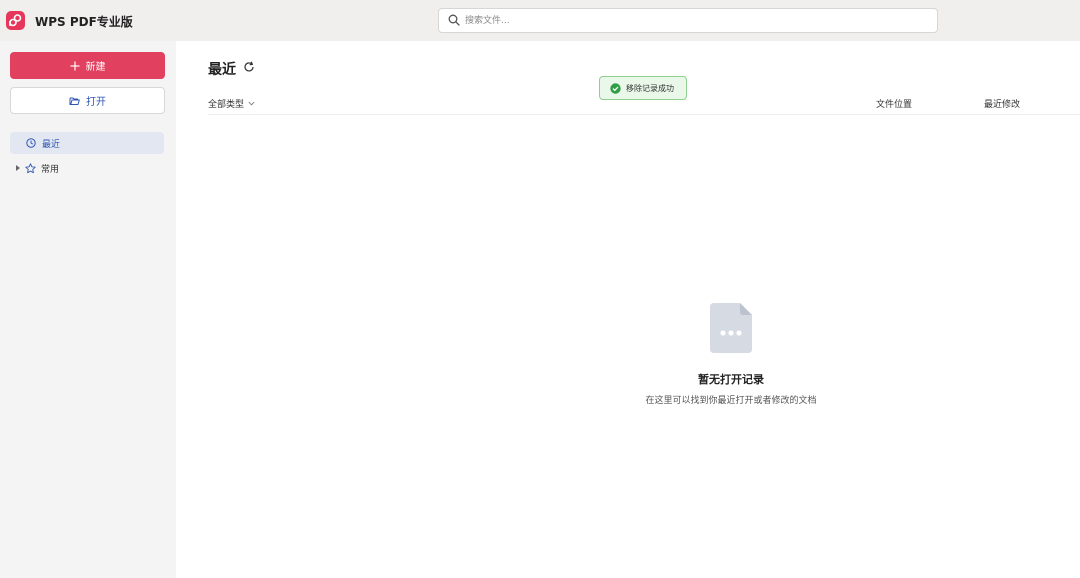 The image size is (1080, 578). I want to click on folder-open-icon, so click(74, 101).